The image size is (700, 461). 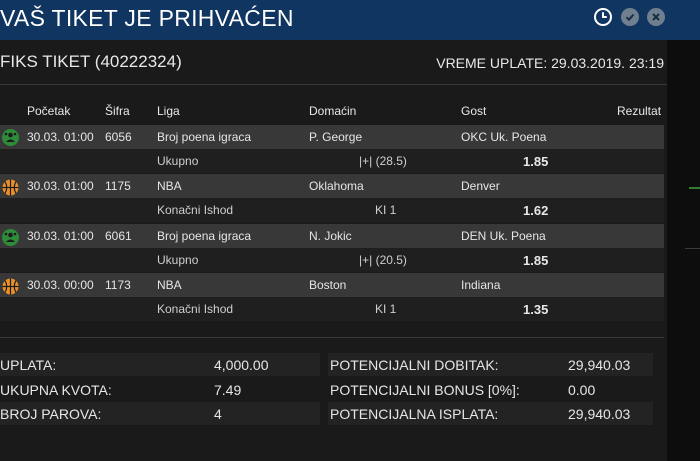 What do you see at coordinates (536, 210) in the screenshot?
I see `bet-odd: 1.62` at bounding box center [536, 210].